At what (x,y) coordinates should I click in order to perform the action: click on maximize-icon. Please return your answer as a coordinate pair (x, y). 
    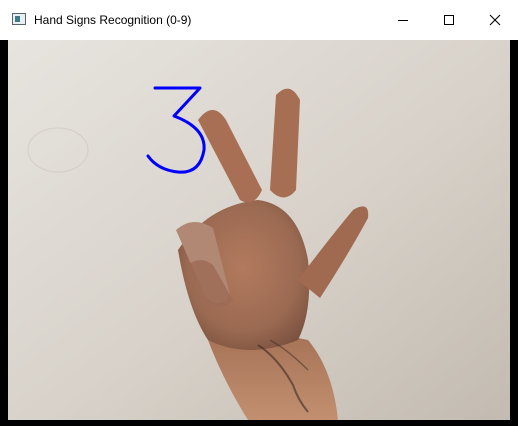
    Looking at the image, I should click on (449, 20).